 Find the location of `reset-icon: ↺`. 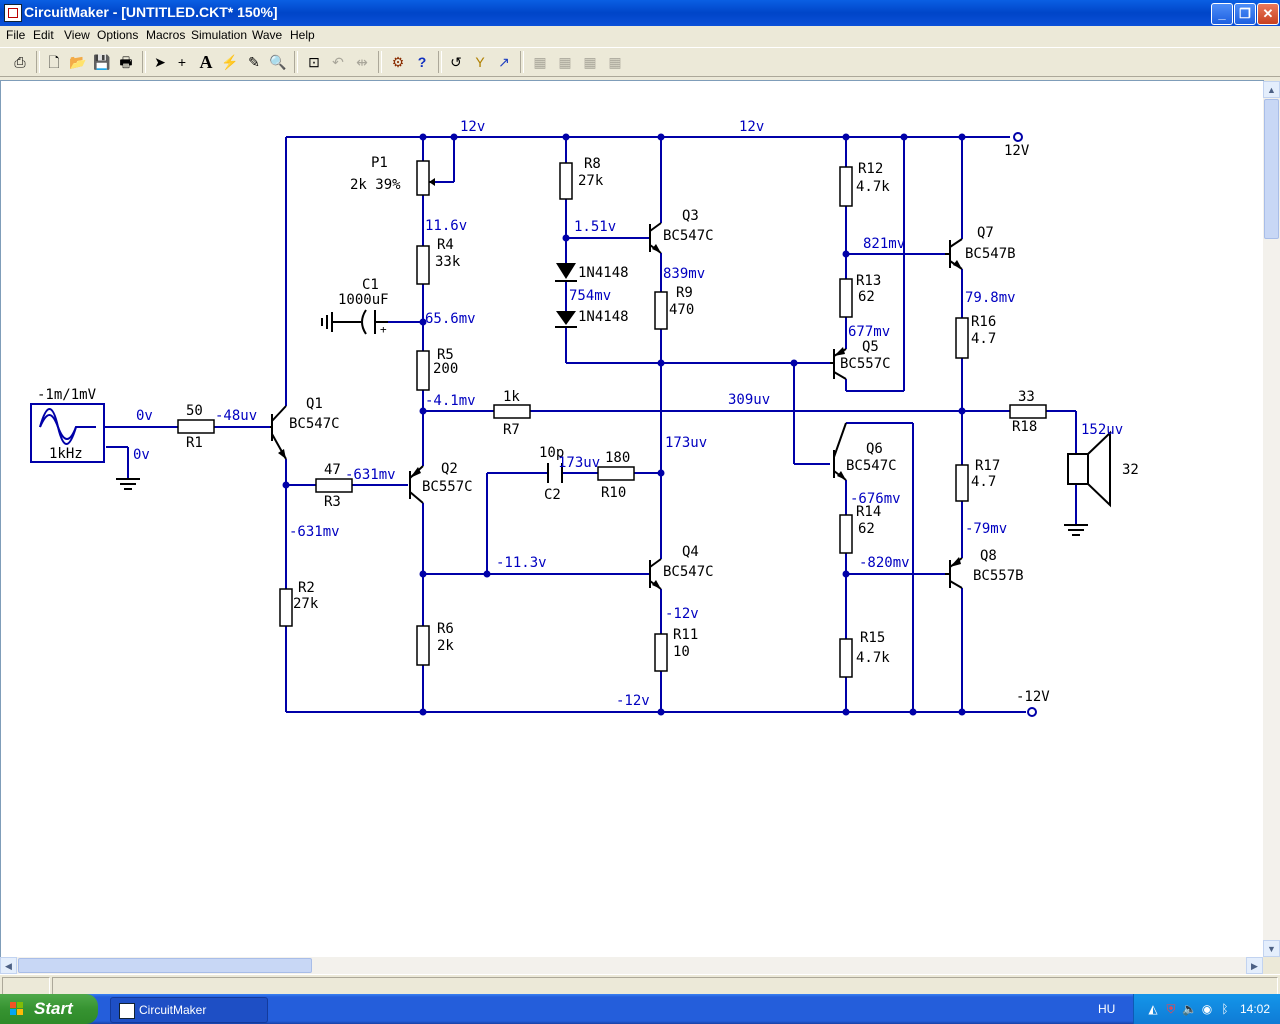

reset-icon: ↺ is located at coordinates (456, 62).